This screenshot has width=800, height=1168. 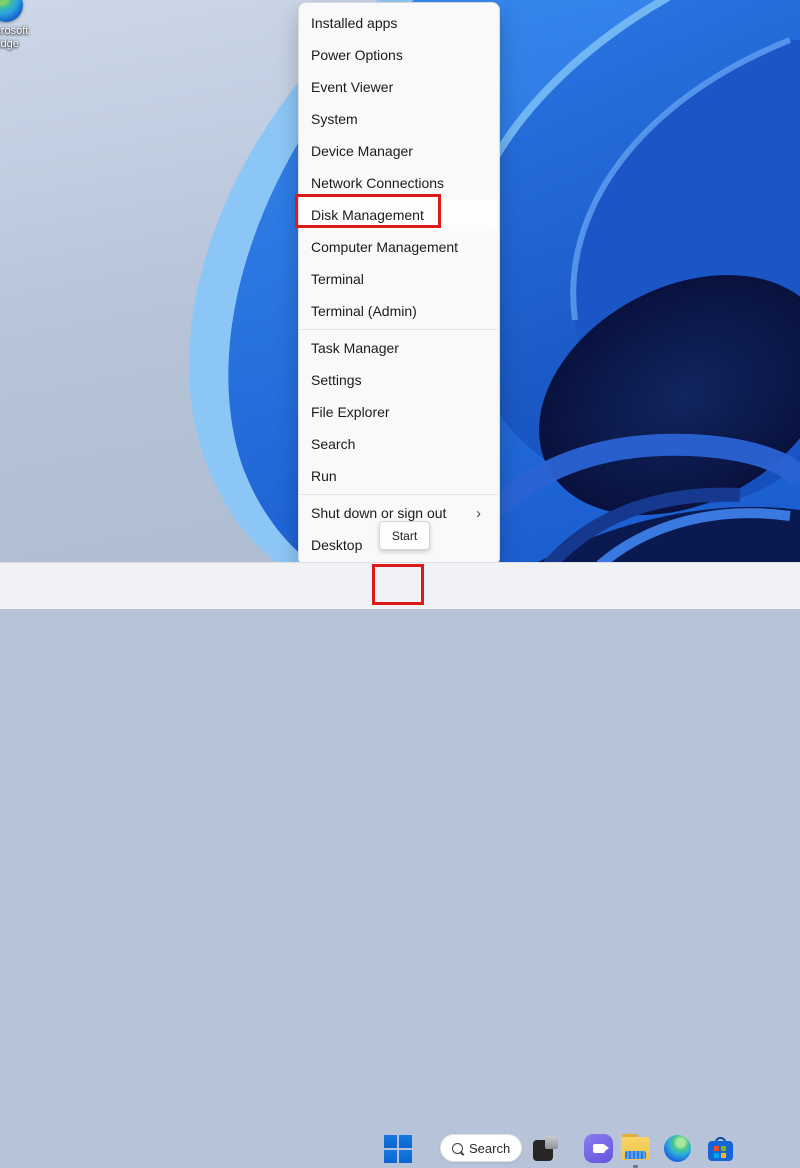 What do you see at coordinates (379, 513) in the screenshot?
I see `menu-item-label: Shut down or sign out` at bounding box center [379, 513].